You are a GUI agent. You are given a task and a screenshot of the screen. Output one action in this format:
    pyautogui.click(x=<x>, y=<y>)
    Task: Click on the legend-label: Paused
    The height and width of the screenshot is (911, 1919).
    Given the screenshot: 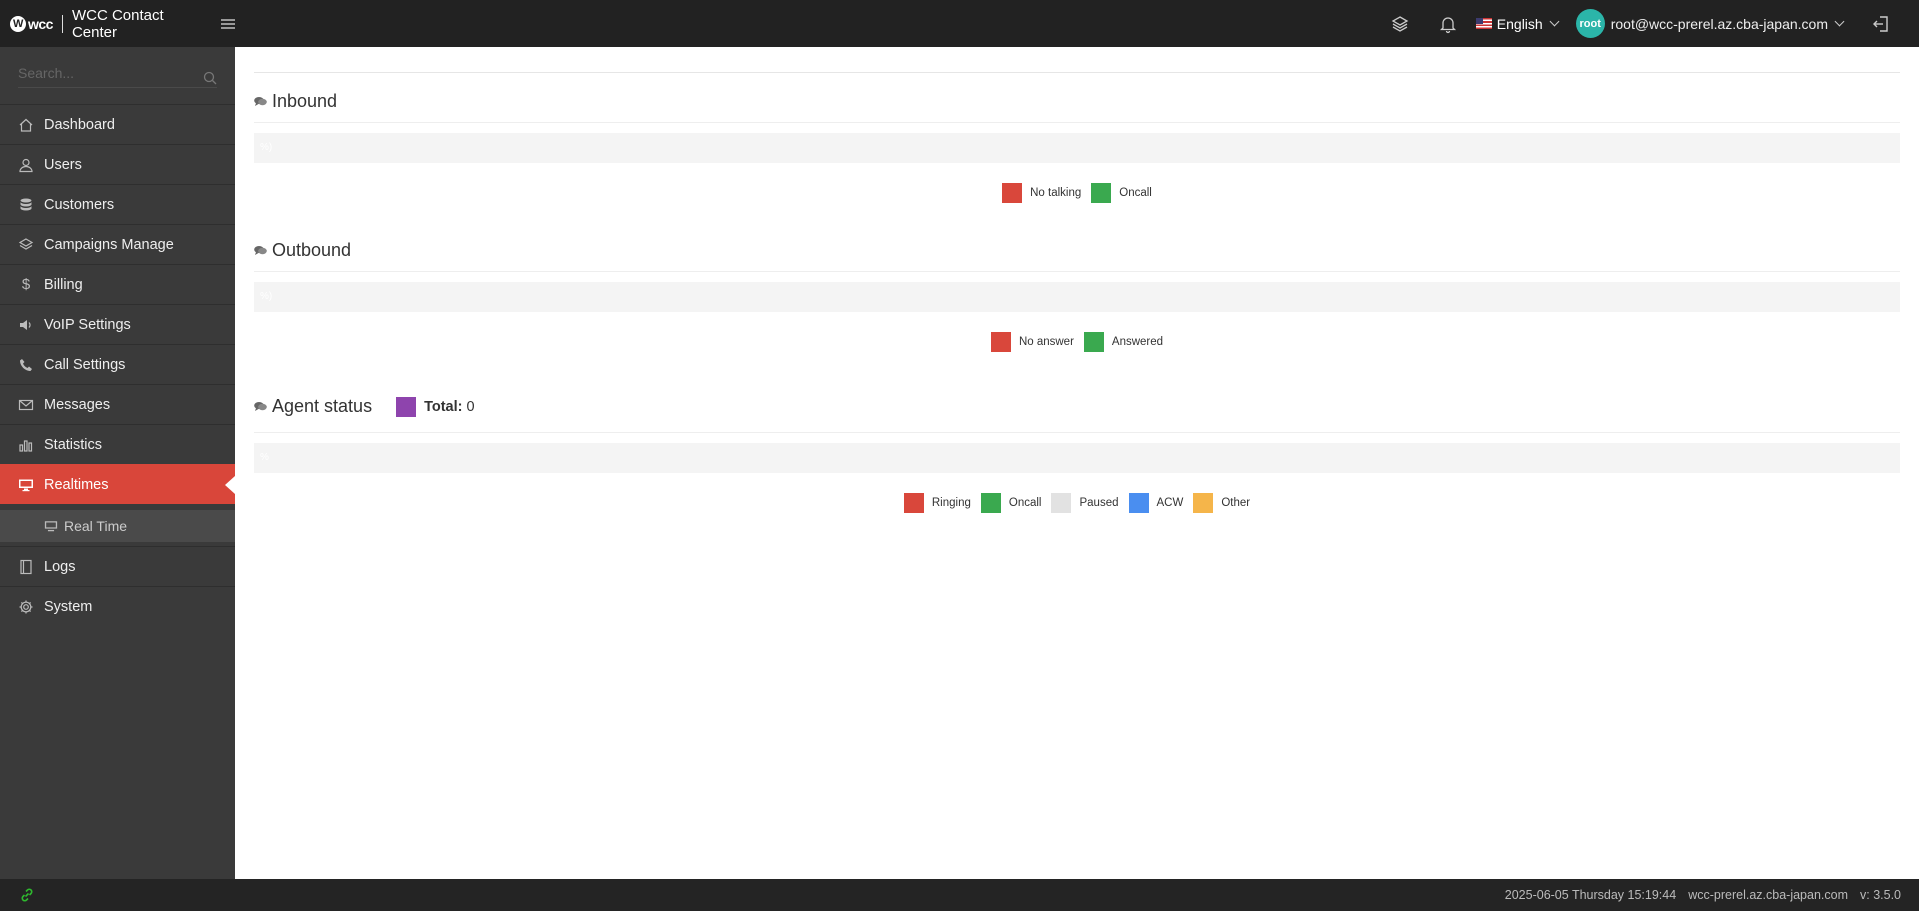 What is the action you would take?
    pyautogui.click(x=1099, y=503)
    